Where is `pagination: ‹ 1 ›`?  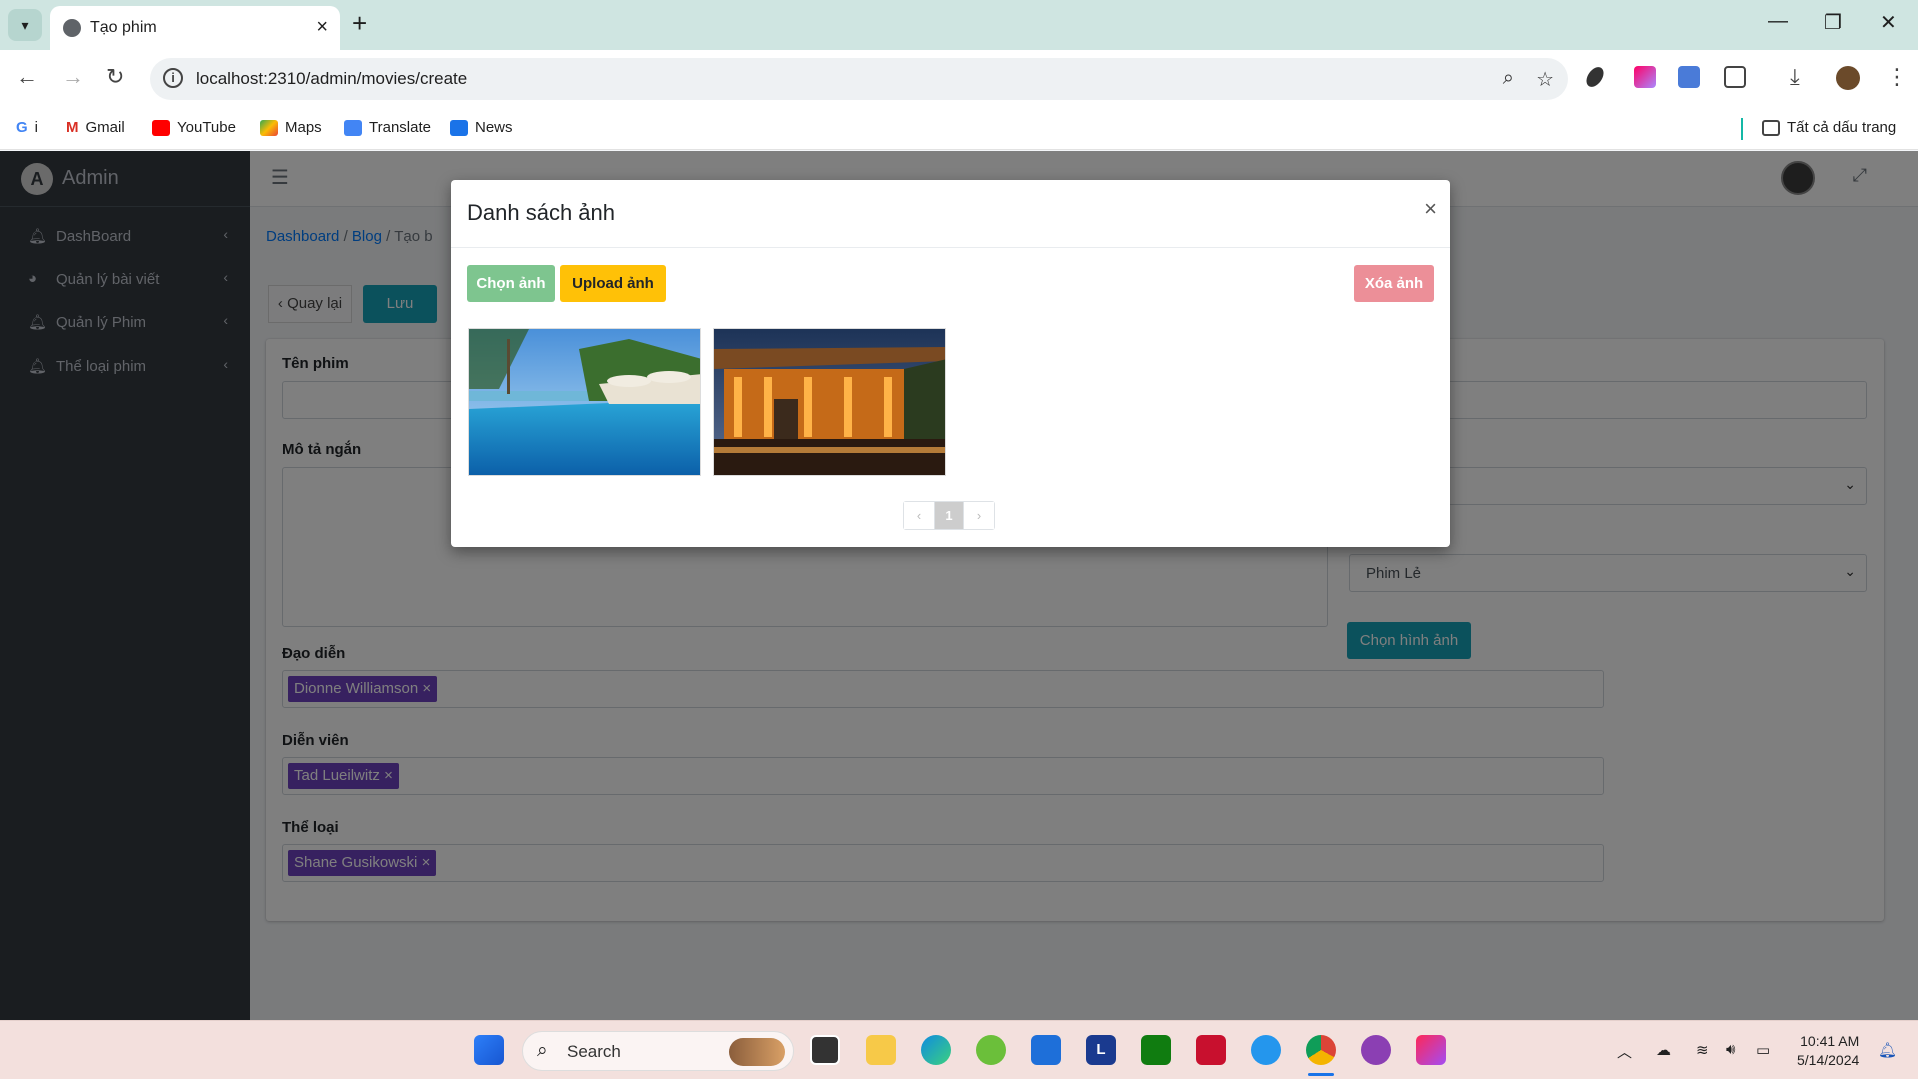
pagination: ‹ 1 › is located at coordinates (949, 515).